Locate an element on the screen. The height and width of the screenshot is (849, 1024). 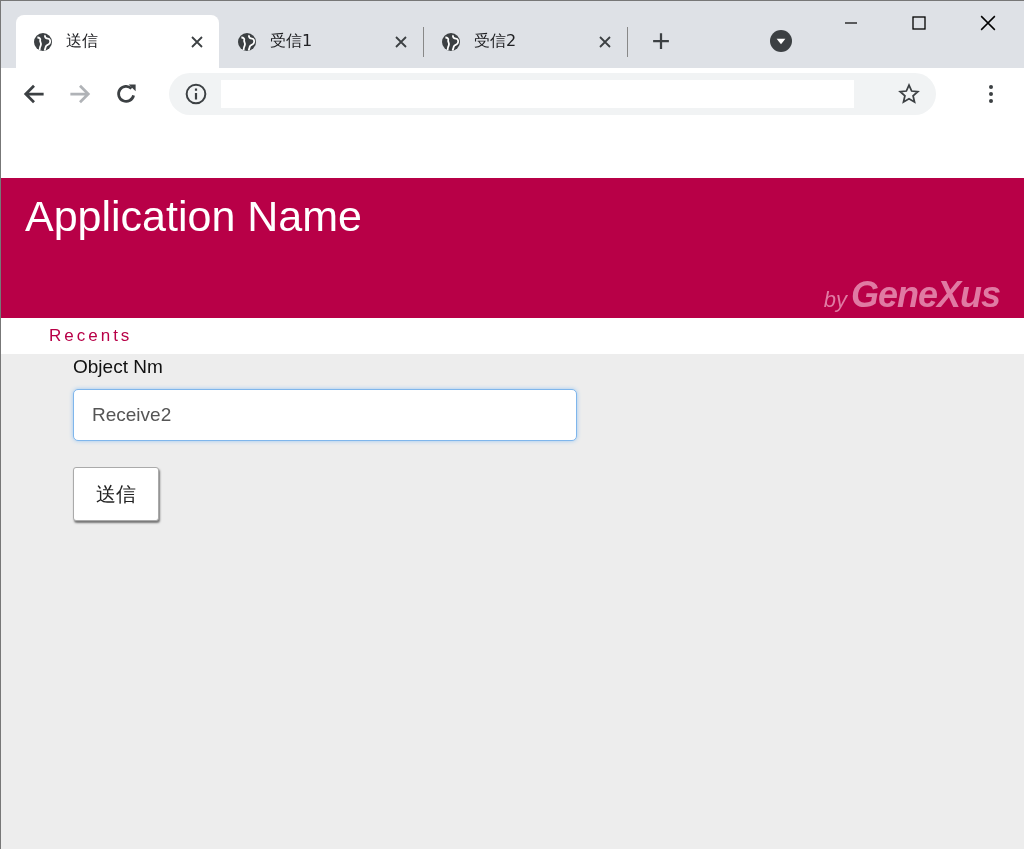
browser-tab: 受信2 is located at coordinates (525, 41).